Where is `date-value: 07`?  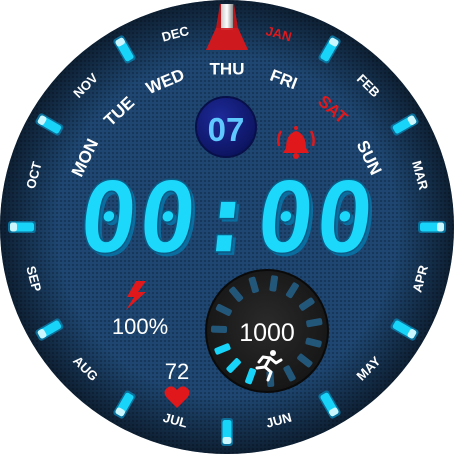 date-value: 07 is located at coordinates (226, 129).